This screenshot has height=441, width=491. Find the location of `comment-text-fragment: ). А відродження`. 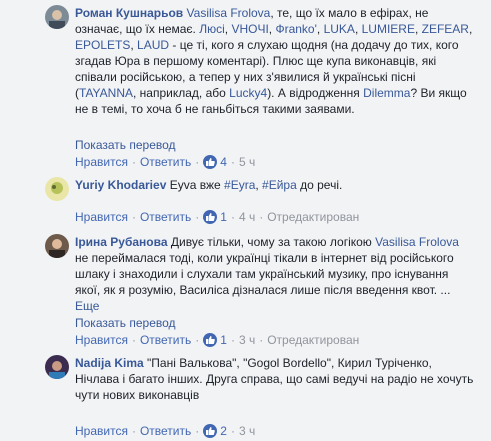

comment-text-fragment: ). А відродження is located at coordinates (315, 93).